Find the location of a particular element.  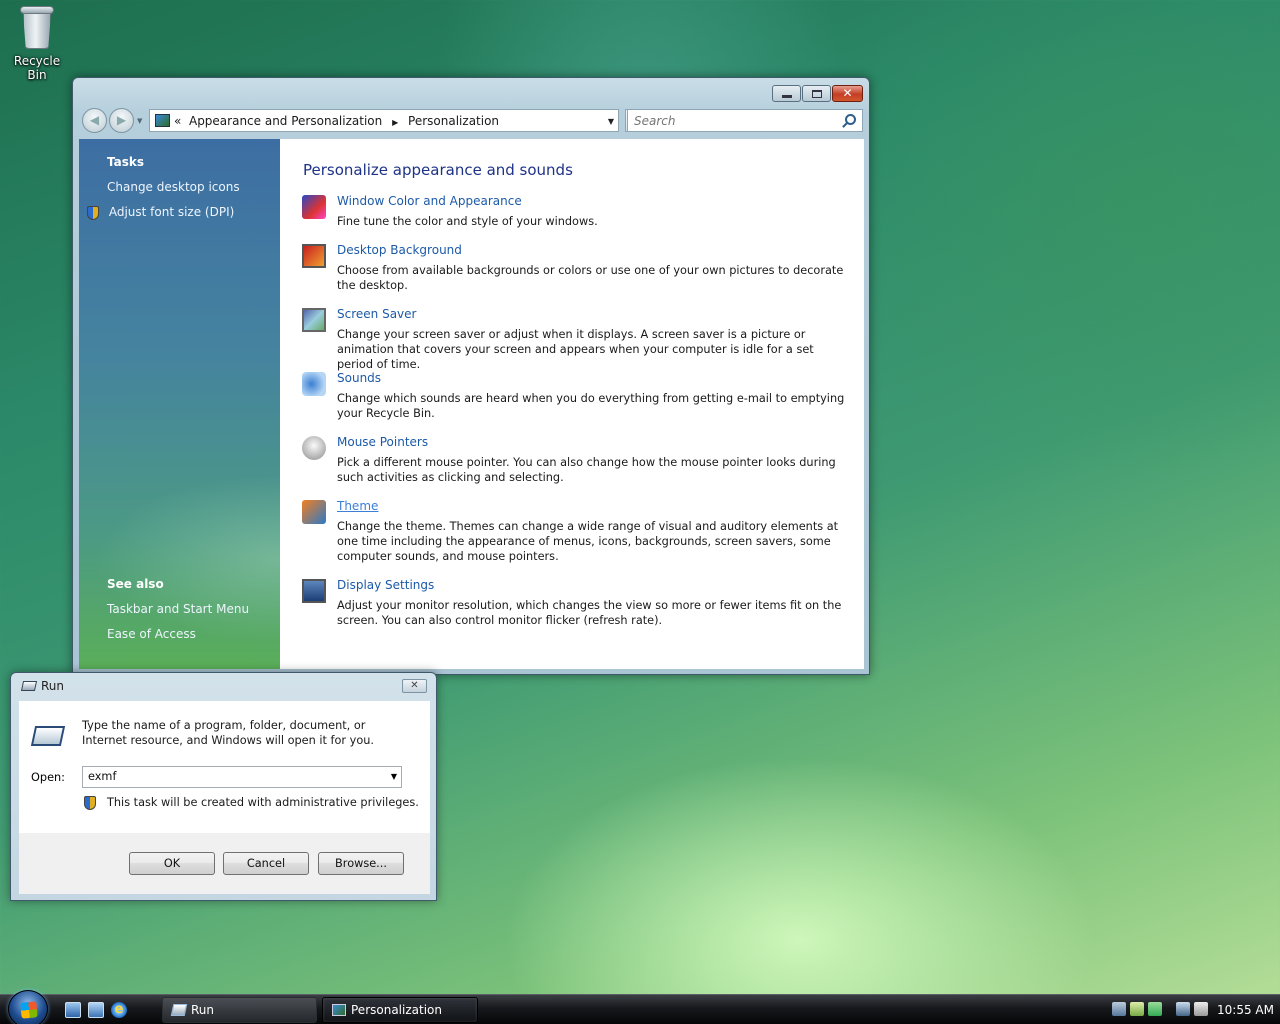

notification-area: 10:55 AM is located at coordinates (1194, 1010).